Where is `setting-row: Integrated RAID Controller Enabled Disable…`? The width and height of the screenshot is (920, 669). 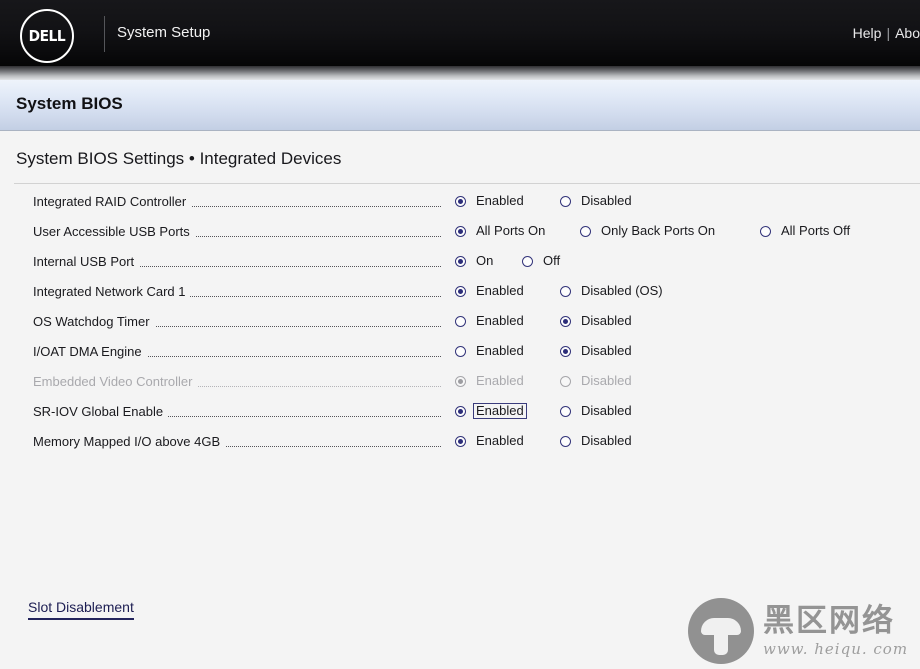 setting-row: Integrated RAID Controller Enabled Disable… is located at coordinates (460, 203).